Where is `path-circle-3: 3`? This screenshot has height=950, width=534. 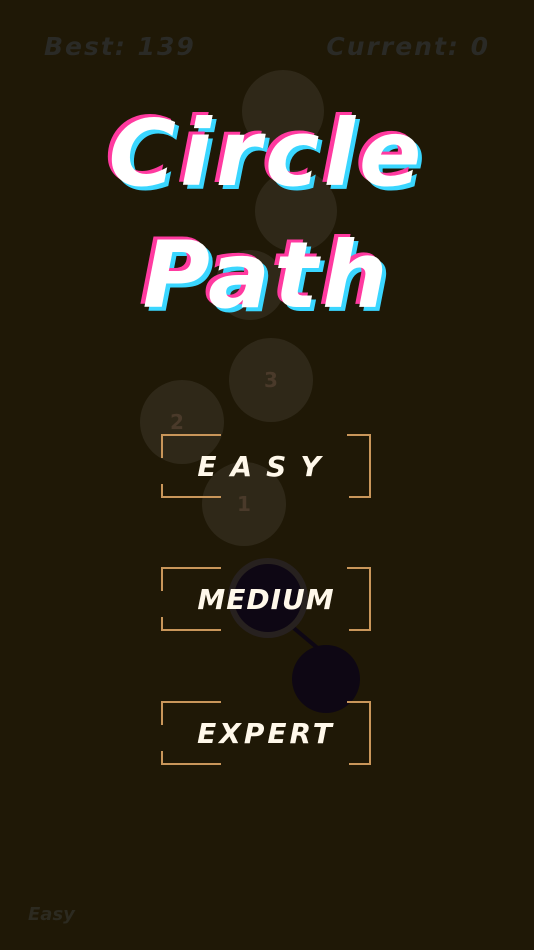
path-circle-3: 3 is located at coordinates (271, 380).